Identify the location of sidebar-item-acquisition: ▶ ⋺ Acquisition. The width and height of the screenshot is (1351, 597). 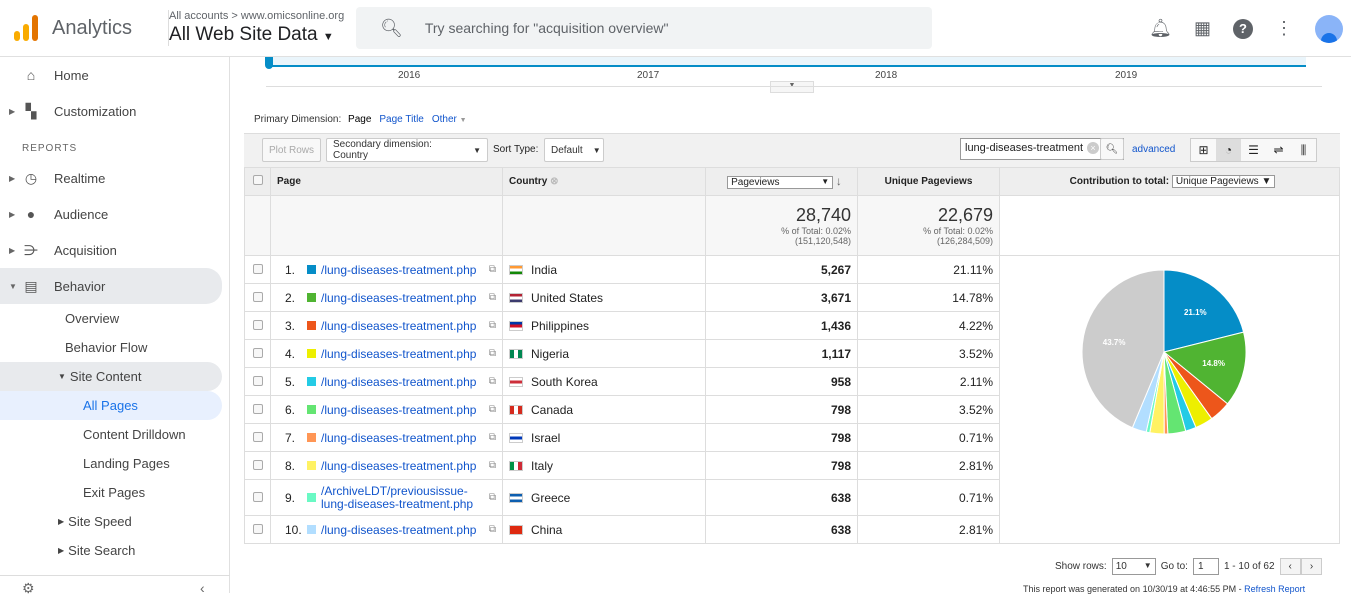
(114, 250).